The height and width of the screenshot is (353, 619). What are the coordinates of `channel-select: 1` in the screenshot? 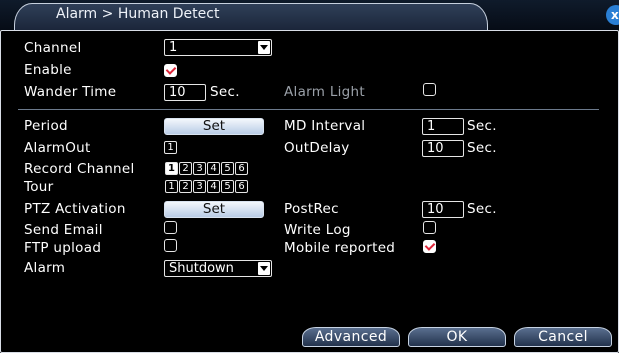 It's located at (218, 47).